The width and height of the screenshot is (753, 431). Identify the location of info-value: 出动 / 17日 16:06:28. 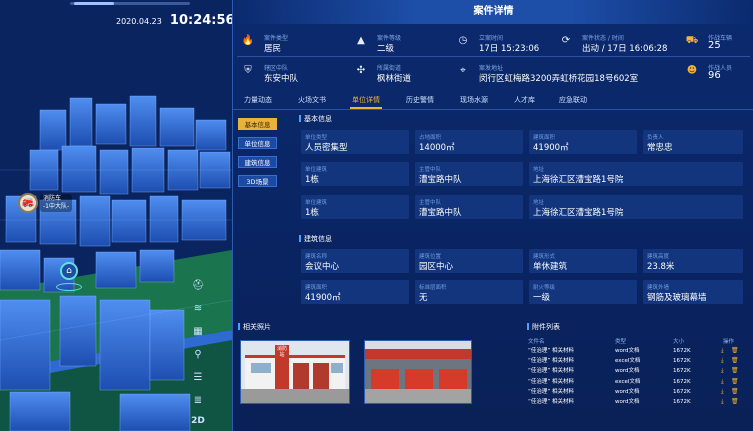
(625, 49).